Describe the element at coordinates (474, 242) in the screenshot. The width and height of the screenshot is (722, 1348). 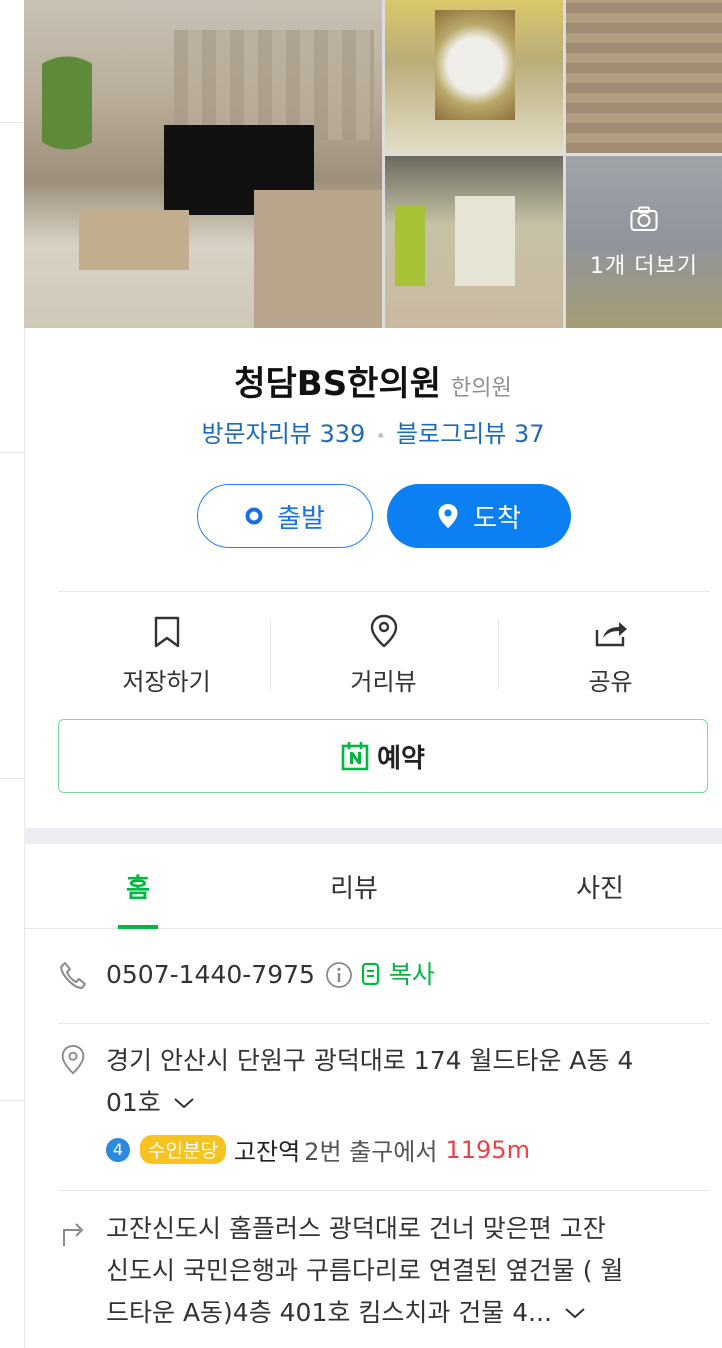
I see `photo-entrance` at that location.